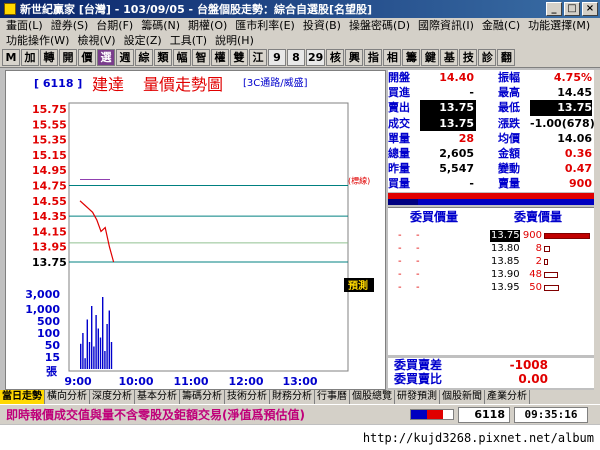 The width and height of the screenshot is (600, 450). Describe the element at coordinates (559, 25) in the screenshot. I see `menu-item-10: 功能選擇(M)` at that location.